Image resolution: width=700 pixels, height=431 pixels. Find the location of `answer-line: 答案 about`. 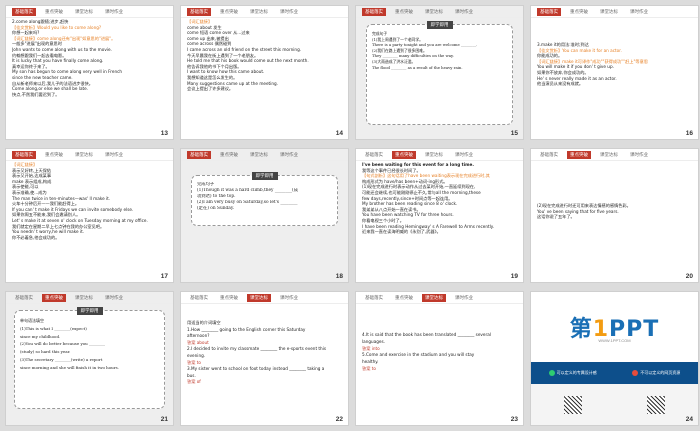

answer-line: 答案 about is located at coordinates (198, 342).